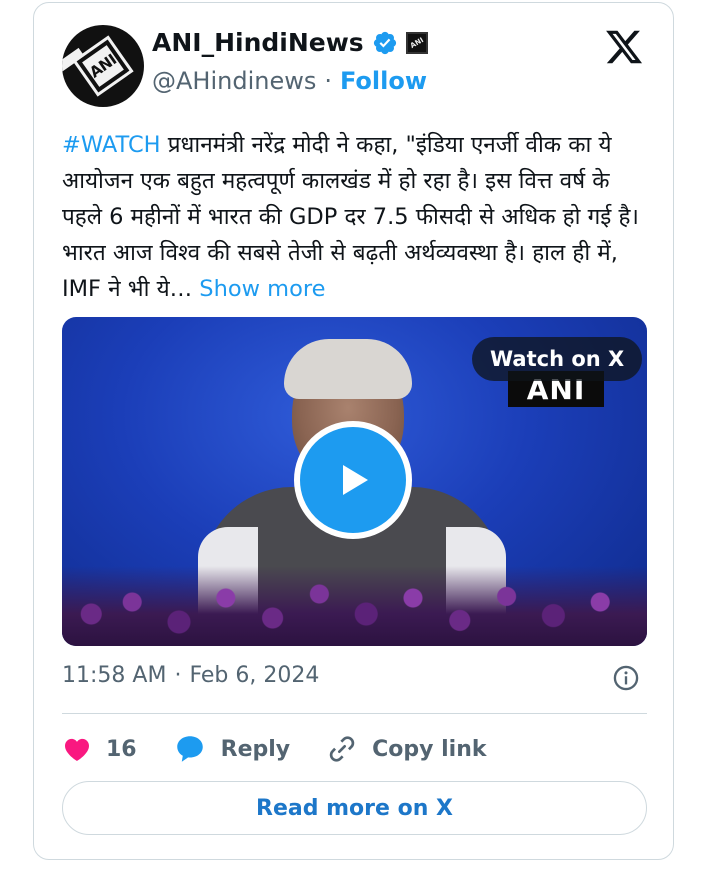  What do you see at coordinates (557, 359) in the screenshot?
I see `watch-on-x-button: Watch on X` at bounding box center [557, 359].